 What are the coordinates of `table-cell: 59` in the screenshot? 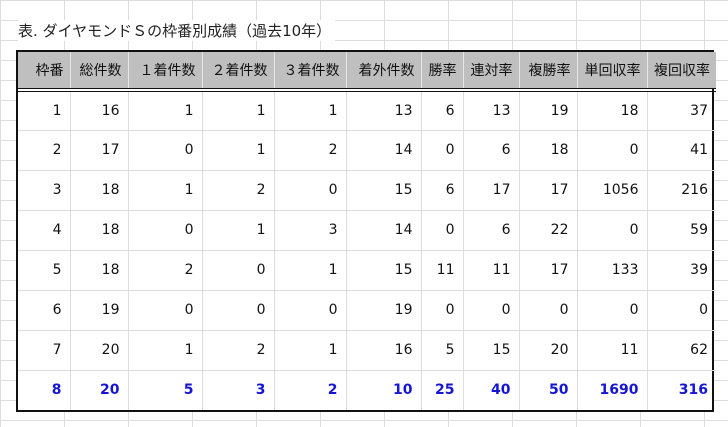 It's located at (681, 230).